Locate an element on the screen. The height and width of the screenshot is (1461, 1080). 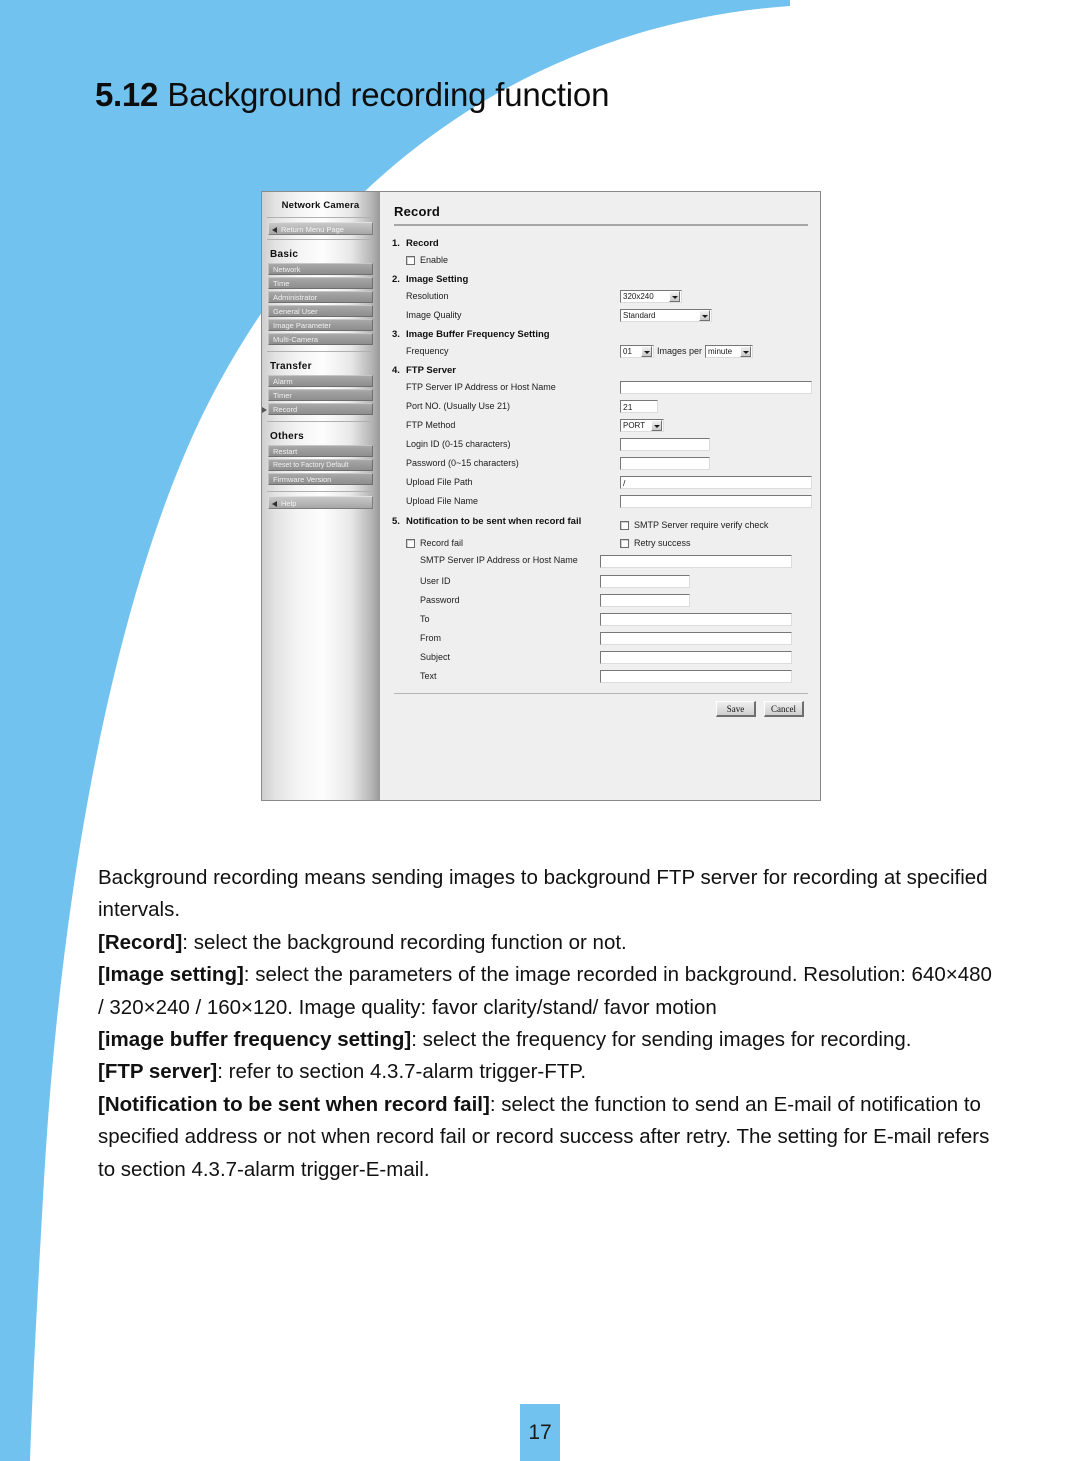
triangle-left-icon is located at coordinates (274, 503).